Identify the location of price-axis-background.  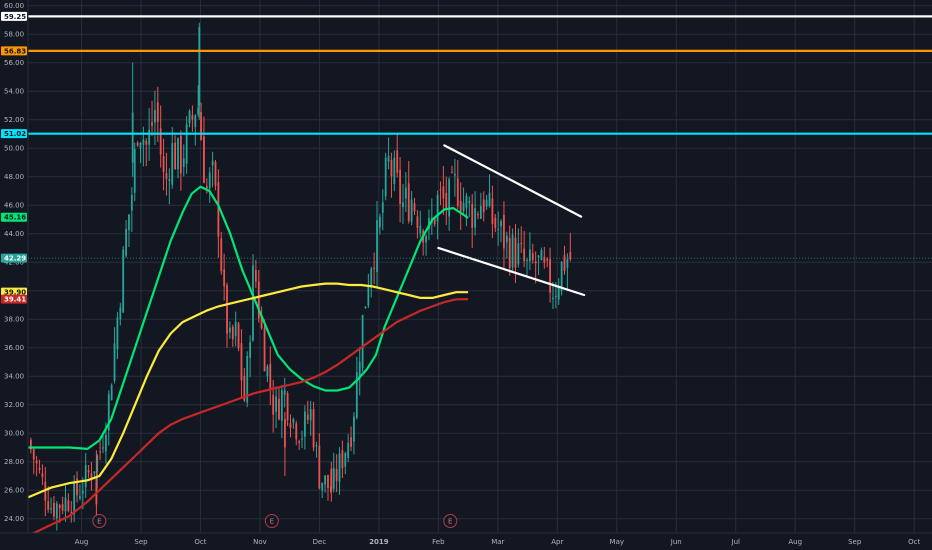
(14, 275).